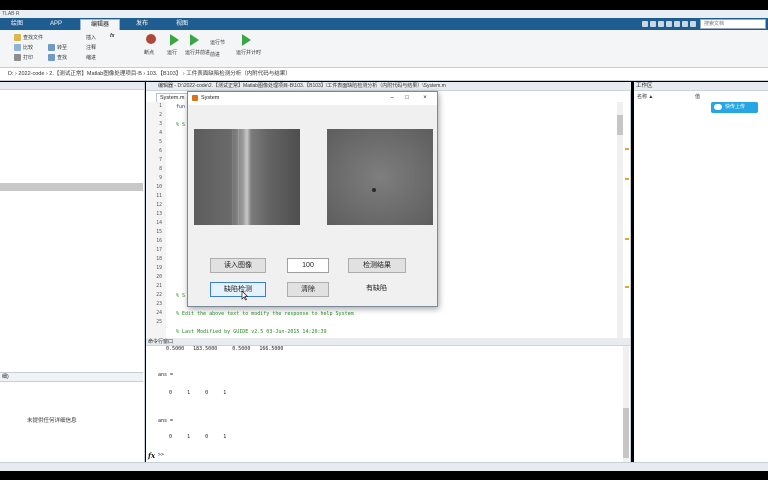  Describe the element at coordinates (217, 42) in the screenshot. I see `run-section-button: 运行节` at that location.